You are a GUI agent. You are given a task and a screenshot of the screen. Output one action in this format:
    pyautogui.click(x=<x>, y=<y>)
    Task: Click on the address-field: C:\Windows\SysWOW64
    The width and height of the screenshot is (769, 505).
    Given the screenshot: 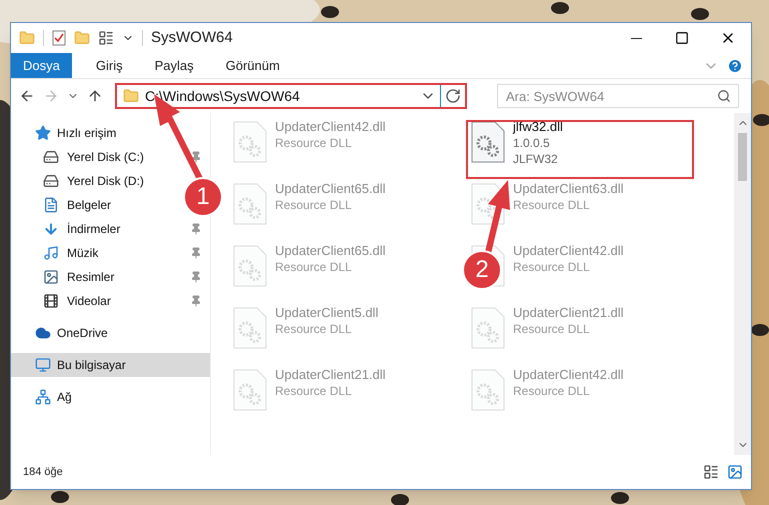 What is the action you would take?
    pyautogui.click(x=291, y=96)
    